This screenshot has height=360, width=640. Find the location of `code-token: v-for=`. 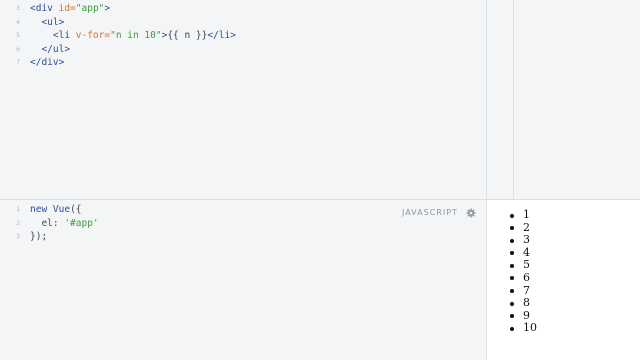

code-token: v-for= is located at coordinates (93, 35).